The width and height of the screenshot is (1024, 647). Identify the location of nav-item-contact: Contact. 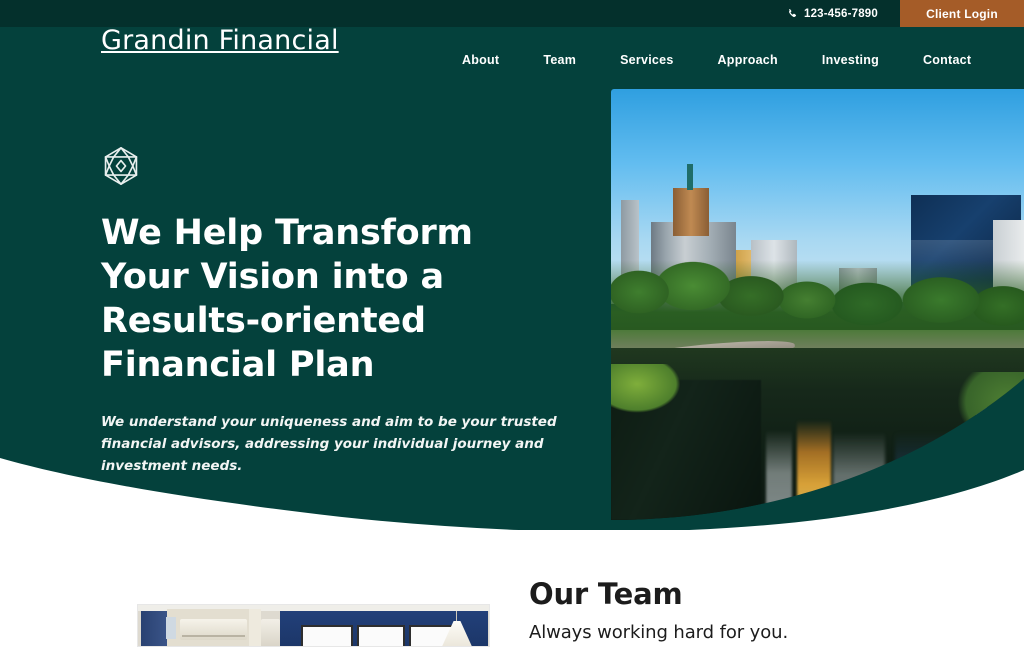
(947, 60).